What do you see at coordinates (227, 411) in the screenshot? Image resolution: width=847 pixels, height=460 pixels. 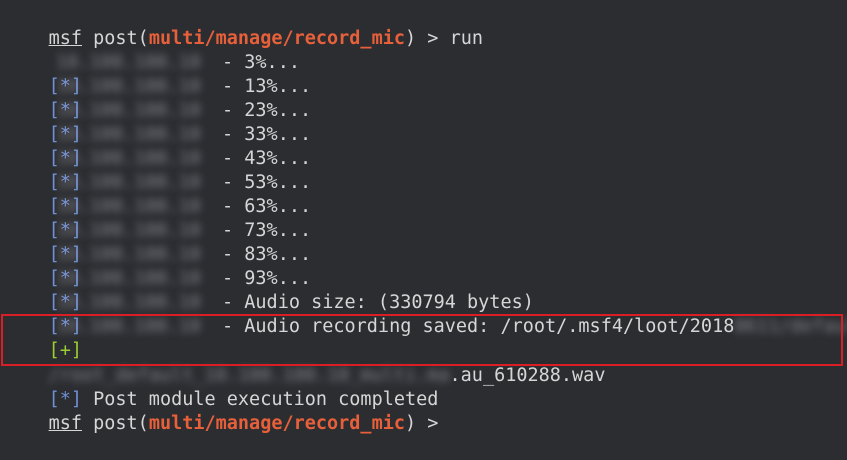 I see `prompt-line-final: msf post(multi/manage/record_mic) >` at bounding box center [227, 411].